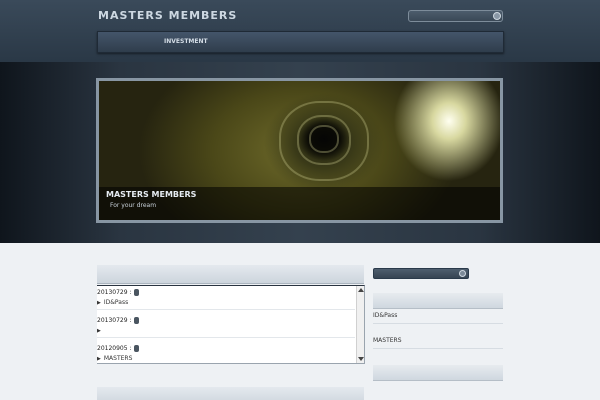  What do you see at coordinates (114, 348) in the screenshot?
I see `news-date: 20120905 :` at bounding box center [114, 348].